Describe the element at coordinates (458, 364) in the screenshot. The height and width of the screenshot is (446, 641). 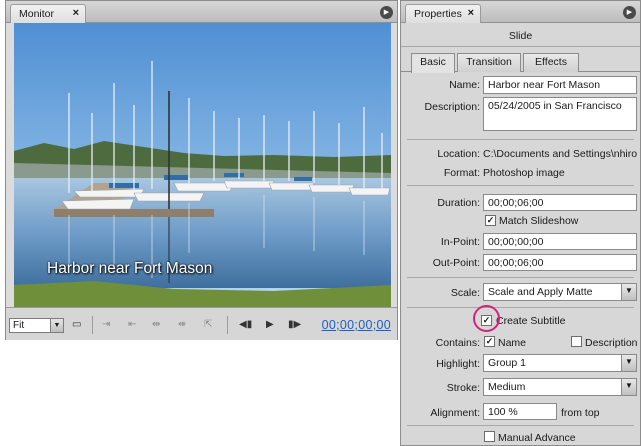
I see `highlight-label: Highlight:` at that location.